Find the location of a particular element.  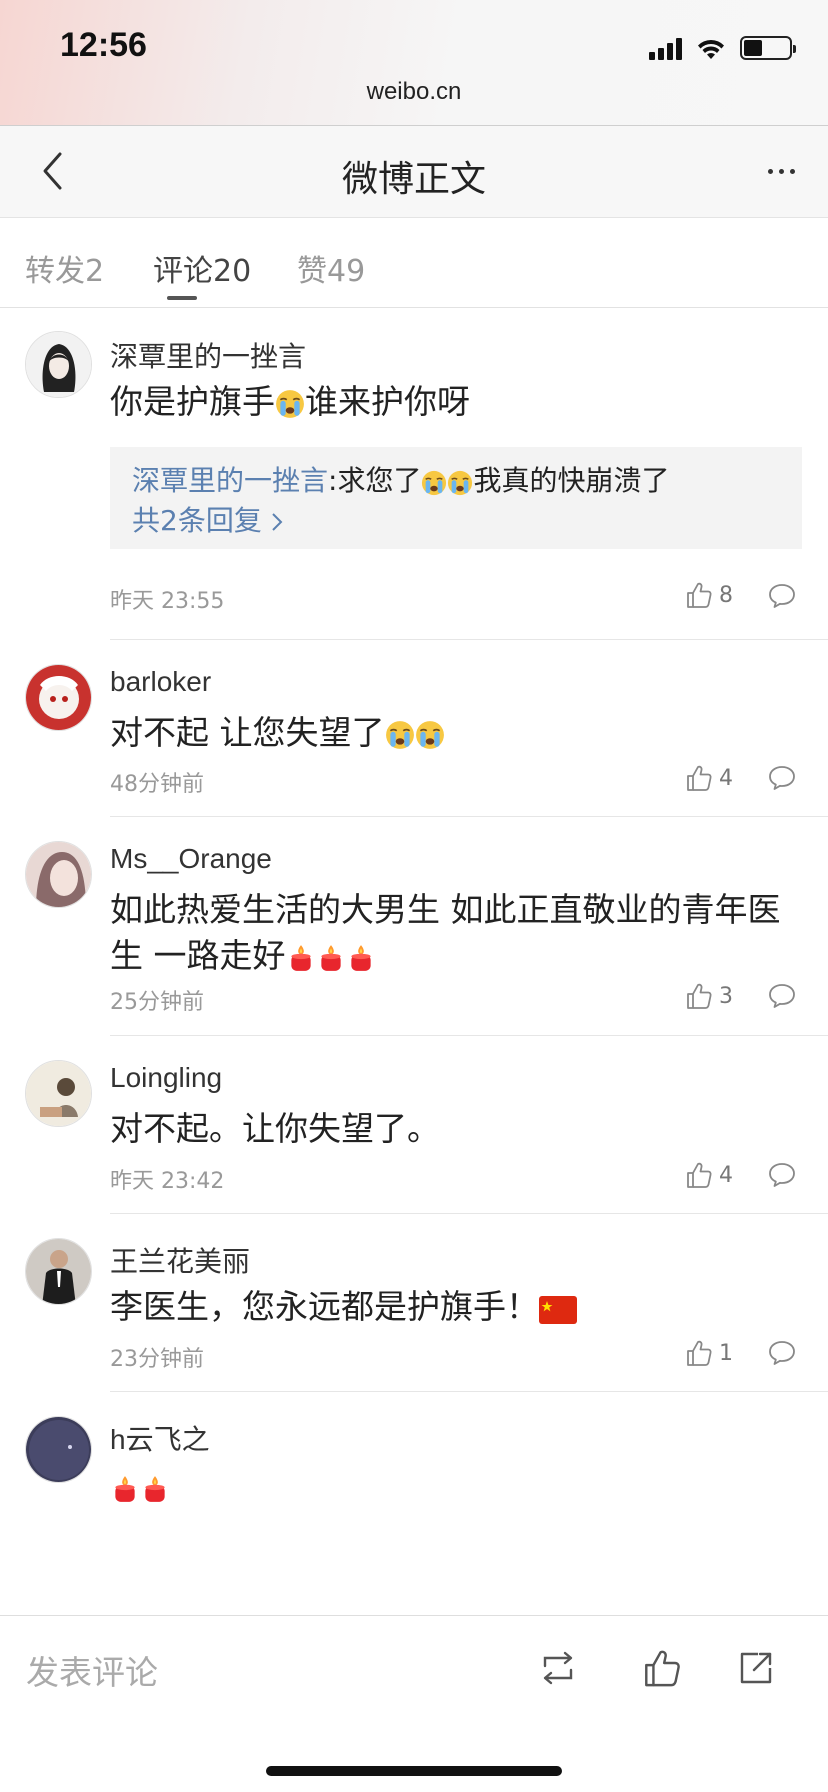

comment-author: barloker is located at coordinates (160, 682).